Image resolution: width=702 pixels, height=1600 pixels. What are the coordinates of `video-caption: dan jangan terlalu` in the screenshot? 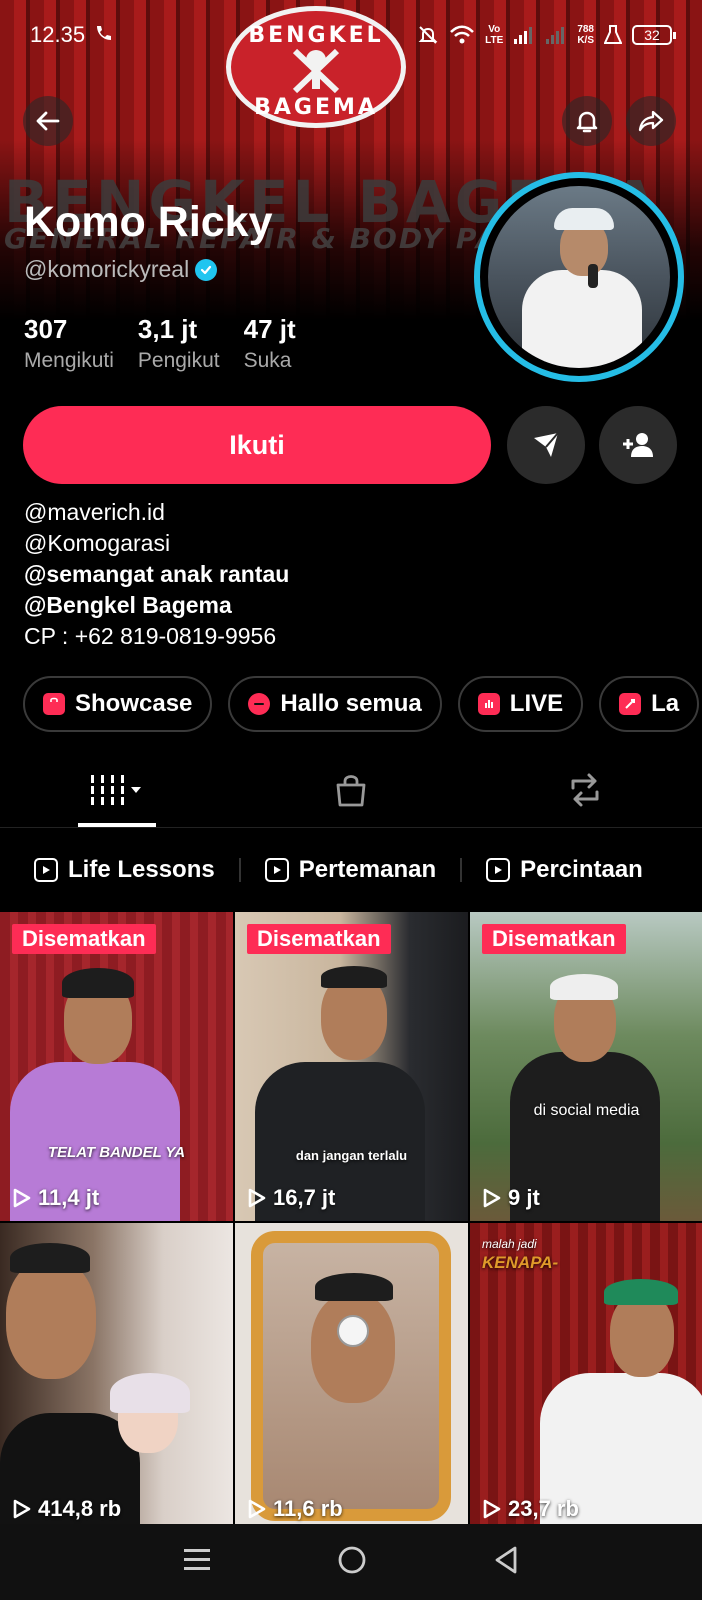 It's located at (351, 1155).